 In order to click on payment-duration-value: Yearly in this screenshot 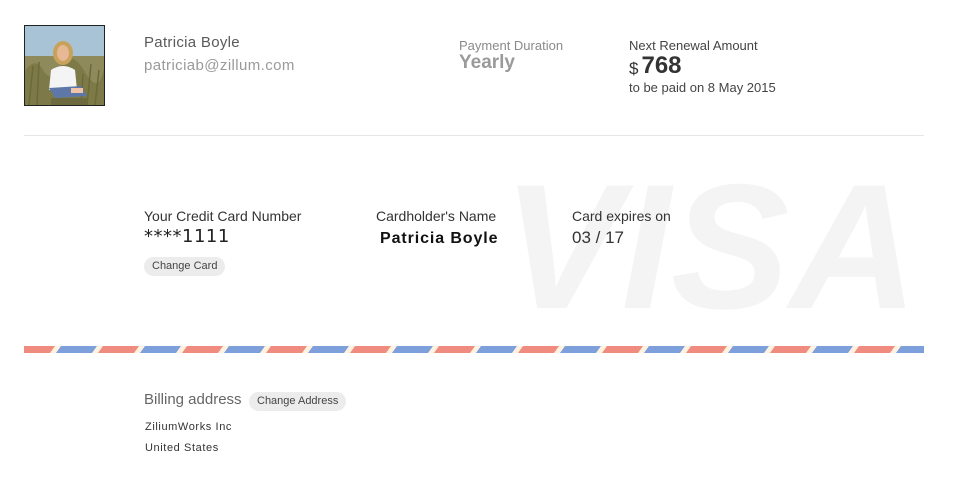, I will do `click(487, 62)`.